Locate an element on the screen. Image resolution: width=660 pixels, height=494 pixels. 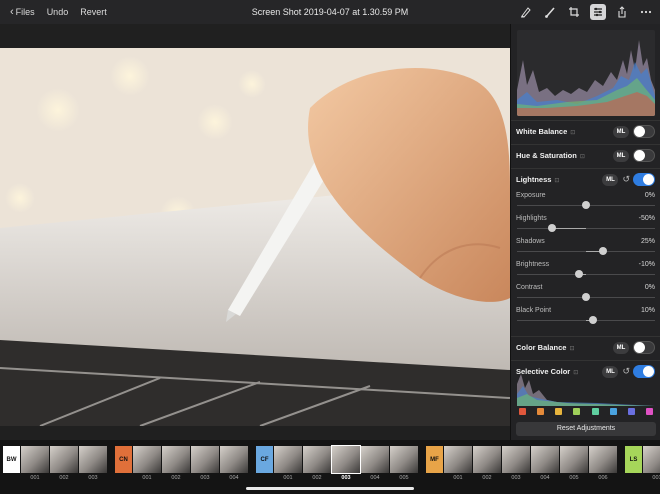
color-balance-toggle is located at coordinates (644, 347).